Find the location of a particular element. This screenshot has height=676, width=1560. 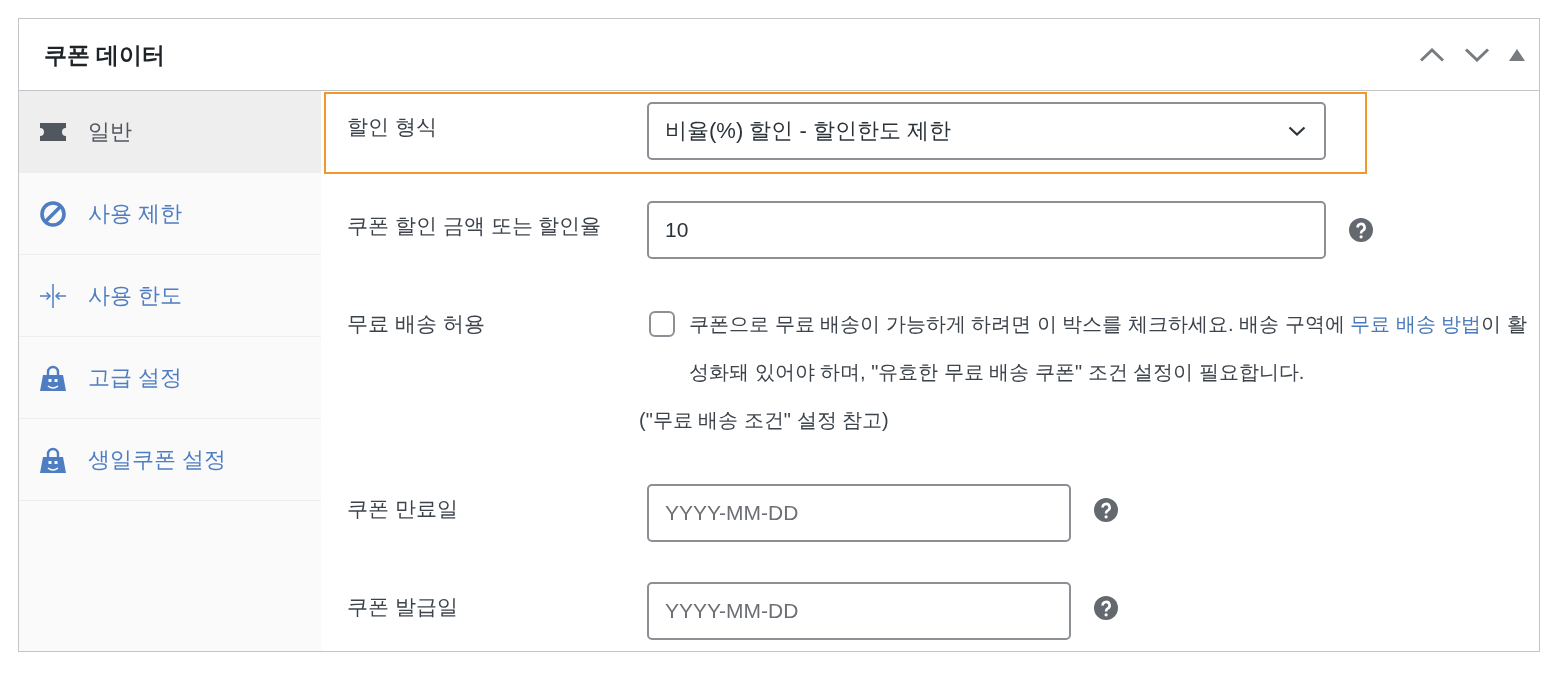

free-shipping-description: 쿠폰으로 무료 배송이 가능하게 하려면 이 박스를 체크하세요. 배송 구역에 무료 배송 방법 이 활성화돼 있어야 하며, "유효한 무료 배송 쿠폰" 조건 설정이 필요합니다. is located at coordinates (1108, 348).